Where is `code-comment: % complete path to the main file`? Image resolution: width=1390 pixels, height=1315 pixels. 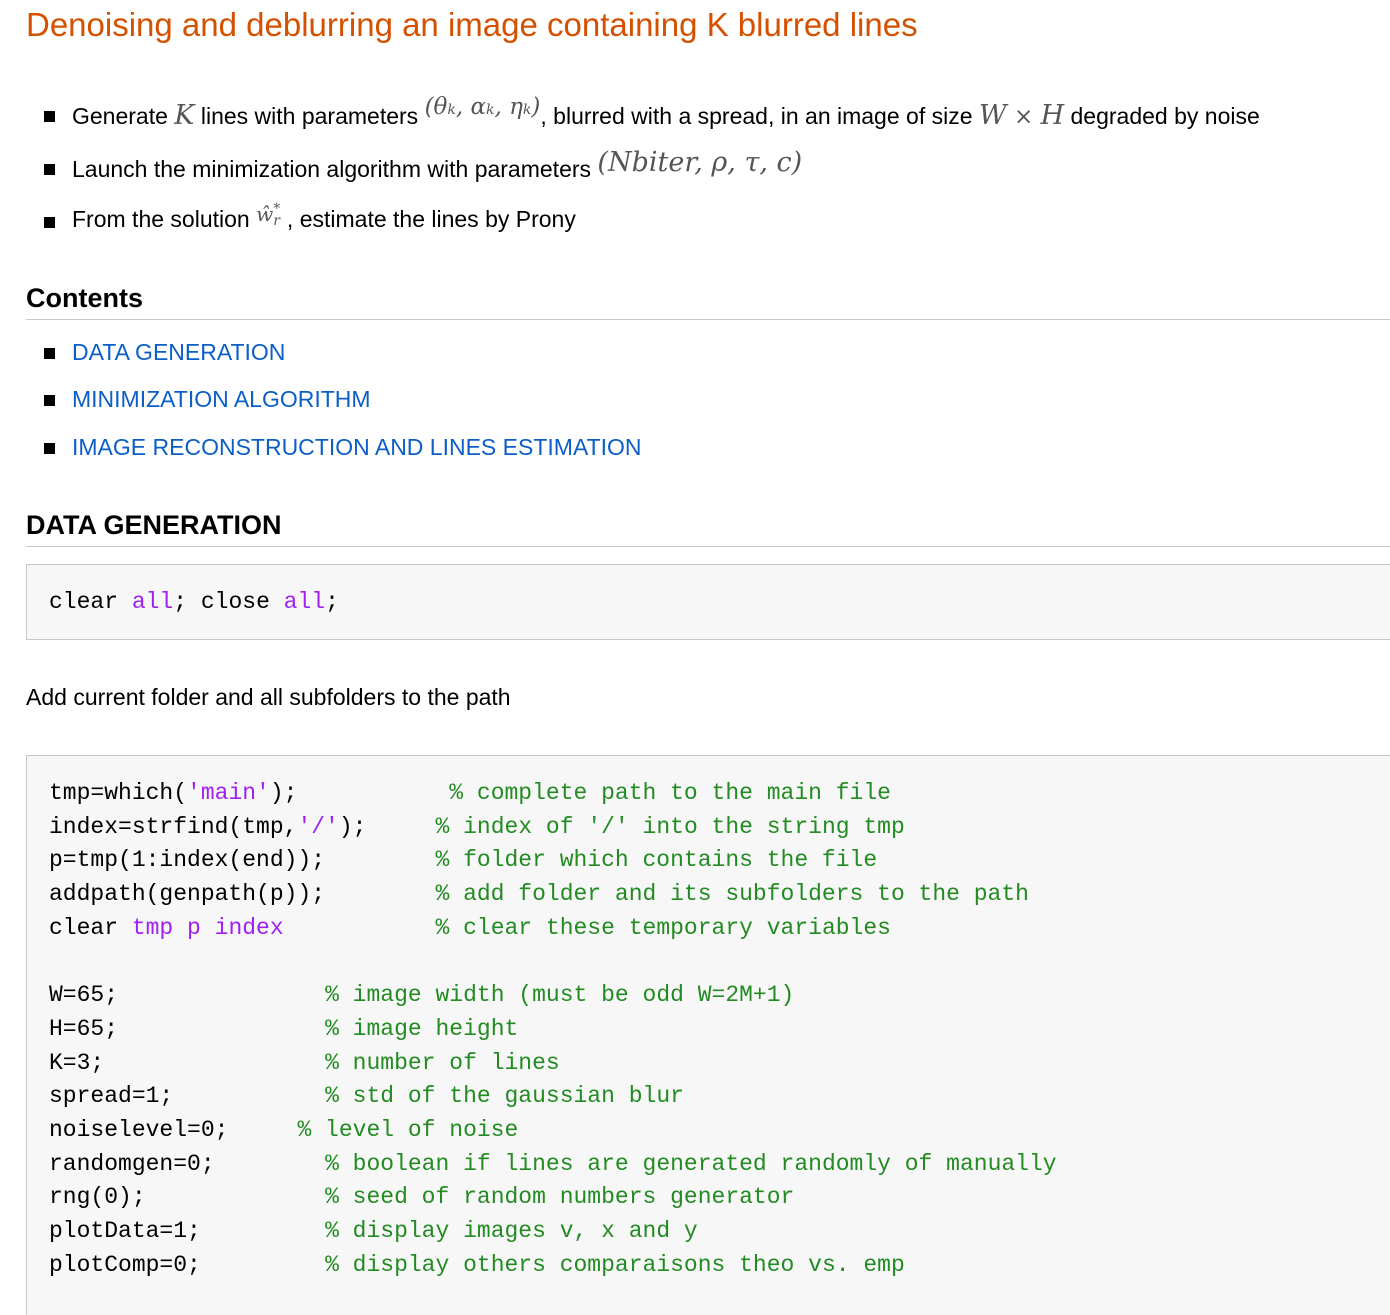
code-comment: % complete path to the main file is located at coordinates (670, 793).